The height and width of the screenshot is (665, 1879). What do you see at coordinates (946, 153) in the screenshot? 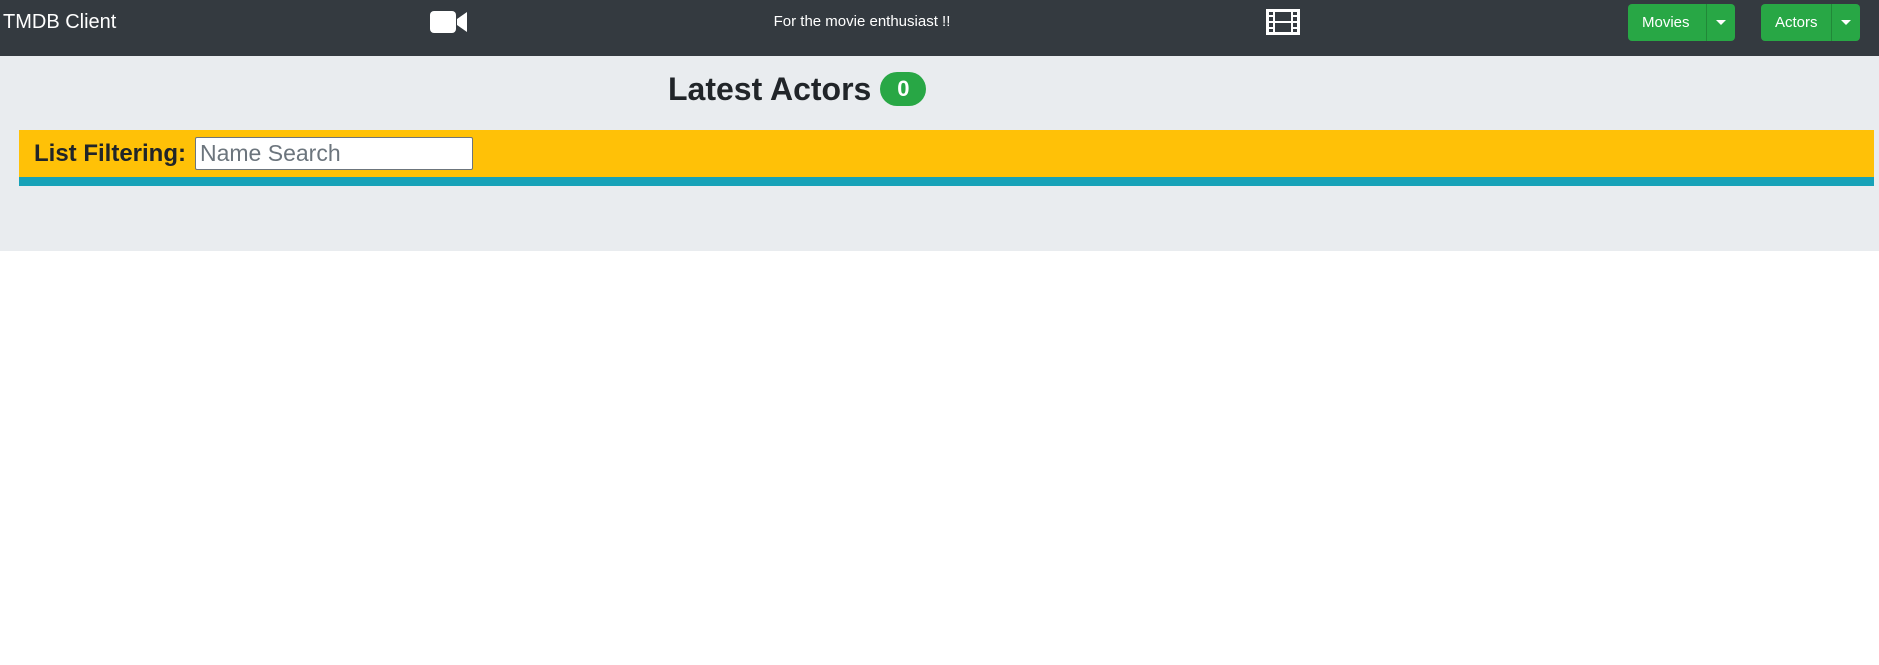
I see `filter-bar: List Filtering:` at bounding box center [946, 153].